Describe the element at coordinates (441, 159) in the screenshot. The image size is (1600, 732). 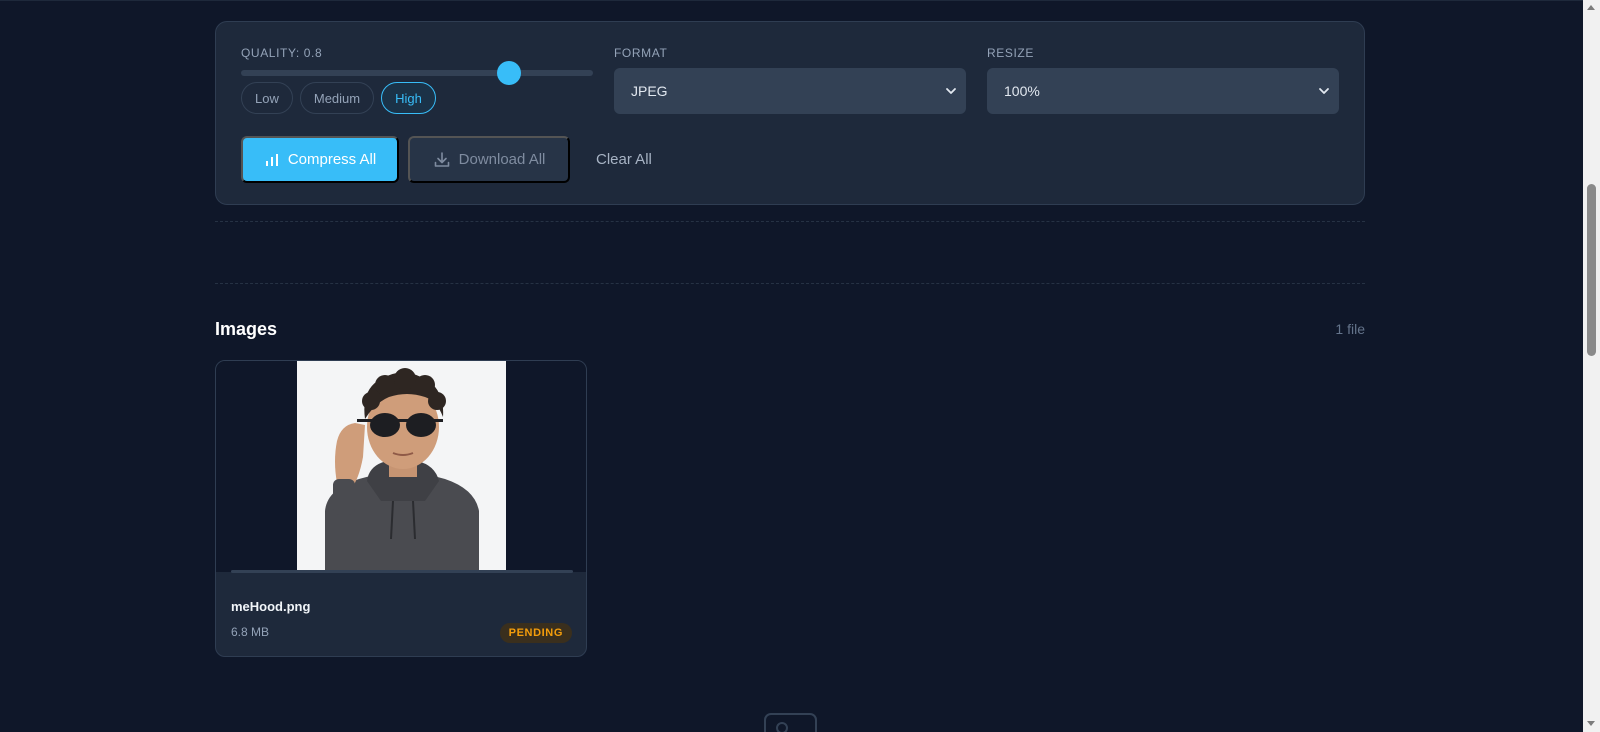
I see `download-icon` at that location.